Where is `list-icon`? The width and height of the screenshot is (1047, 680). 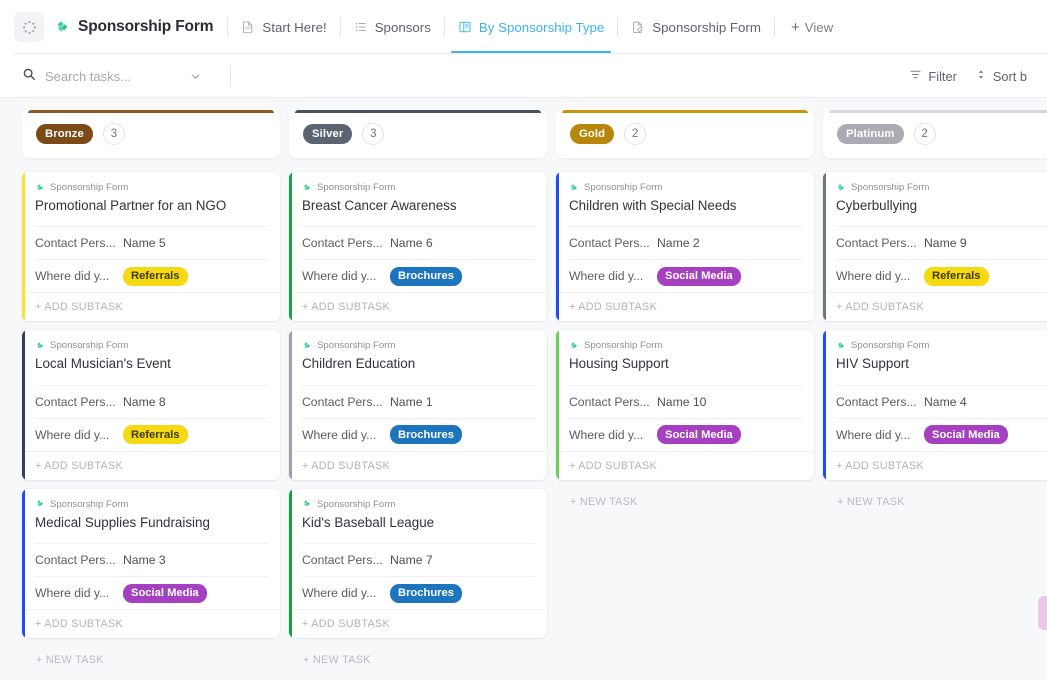 list-icon is located at coordinates (361, 27).